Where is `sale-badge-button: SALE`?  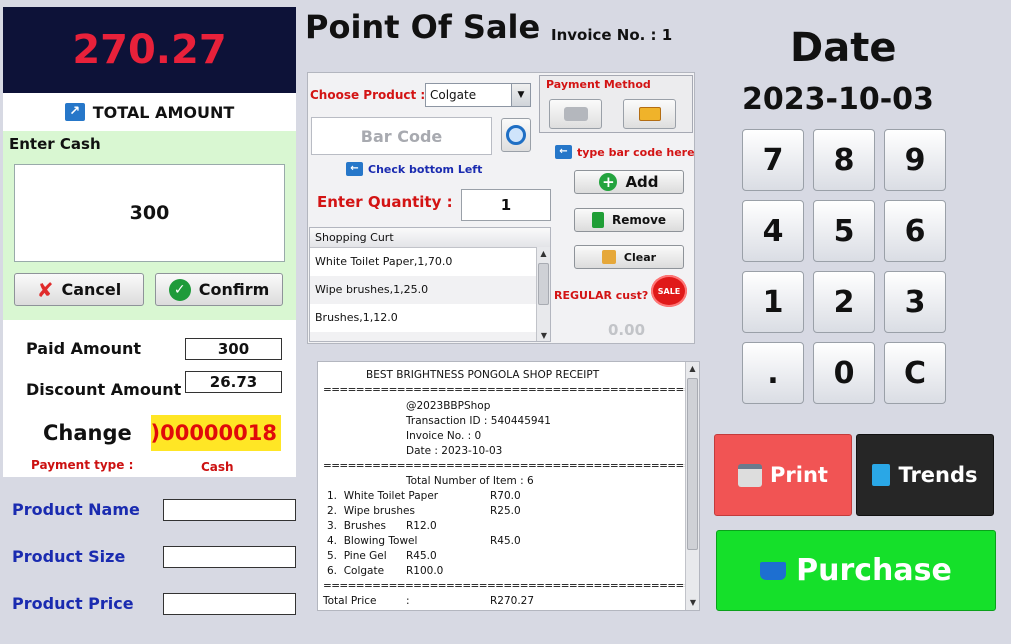 sale-badge-button: SALE is located at coordinates (669, 291).